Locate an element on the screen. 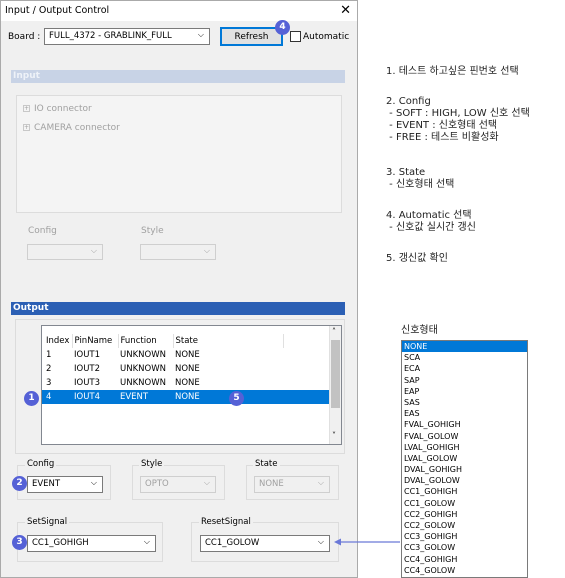  resetsignal-value: CC1_GOLOW is located at coordinates (232, 543).